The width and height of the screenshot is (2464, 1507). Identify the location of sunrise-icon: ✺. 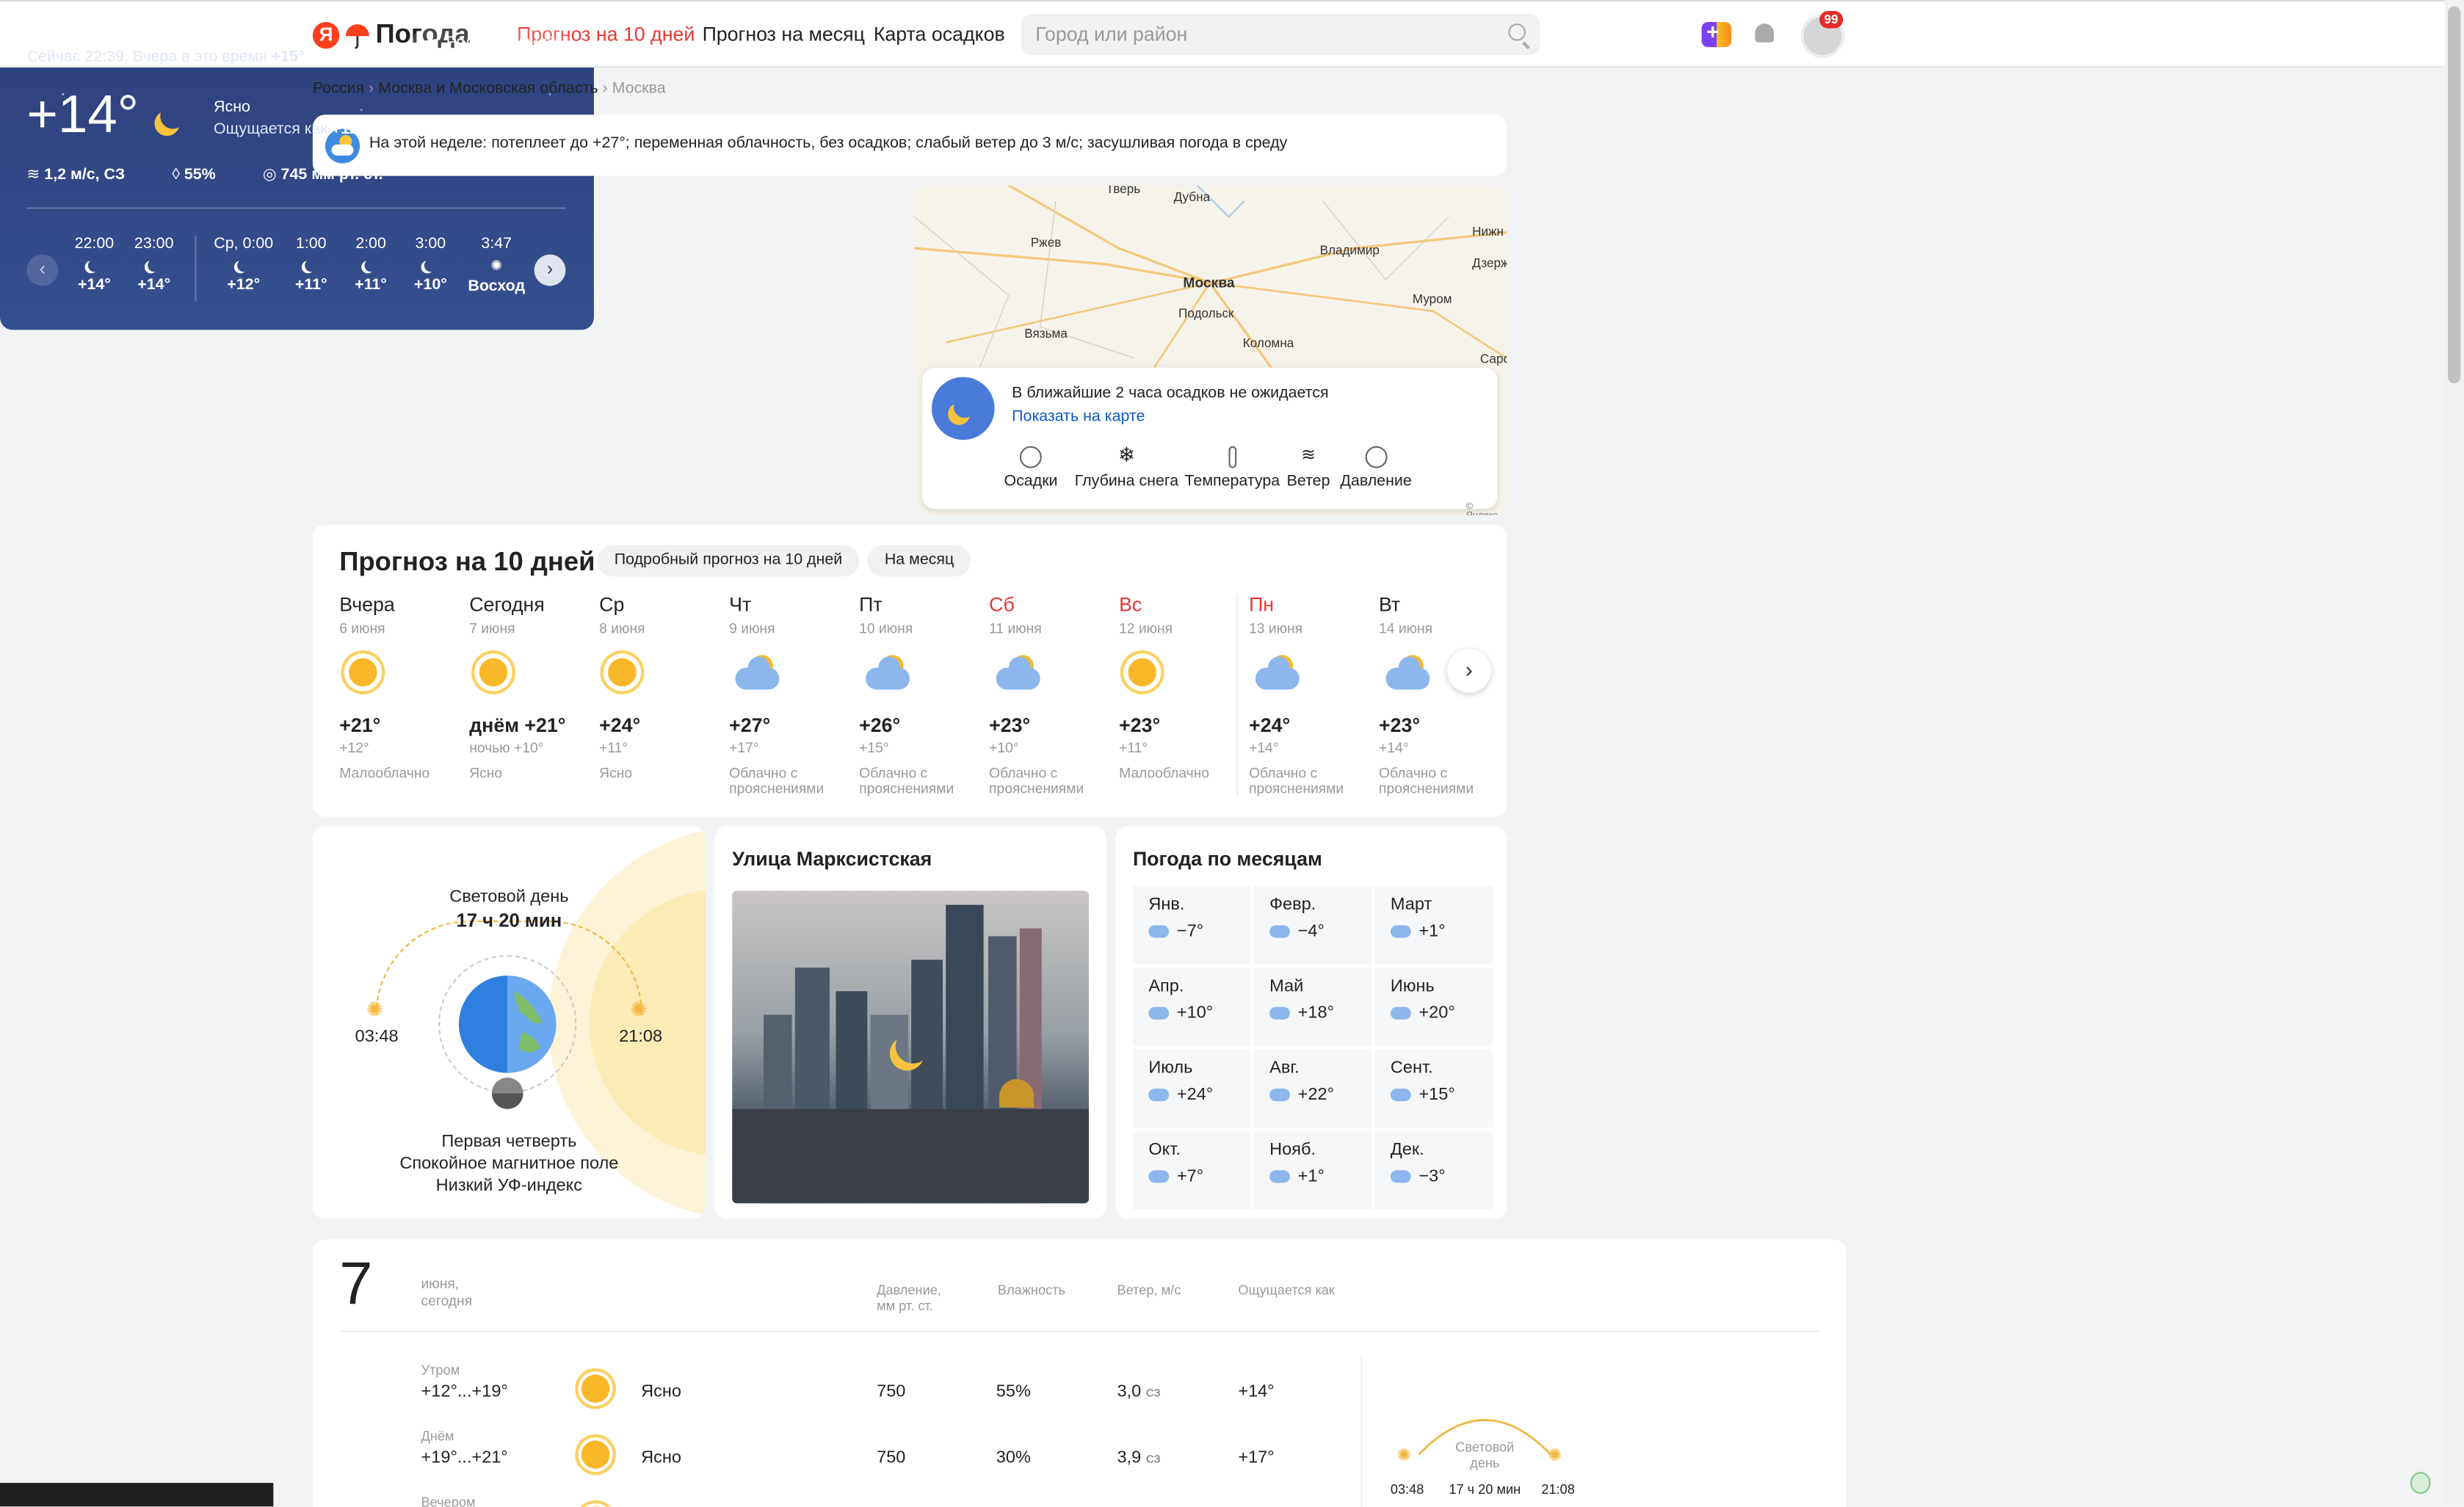
(496, 265).